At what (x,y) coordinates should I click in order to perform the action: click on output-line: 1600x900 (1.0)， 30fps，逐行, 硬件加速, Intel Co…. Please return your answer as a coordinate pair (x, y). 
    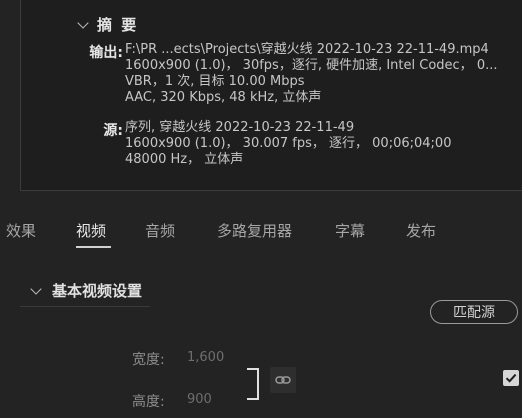
    Looking at the image, I should click on (311, 65).